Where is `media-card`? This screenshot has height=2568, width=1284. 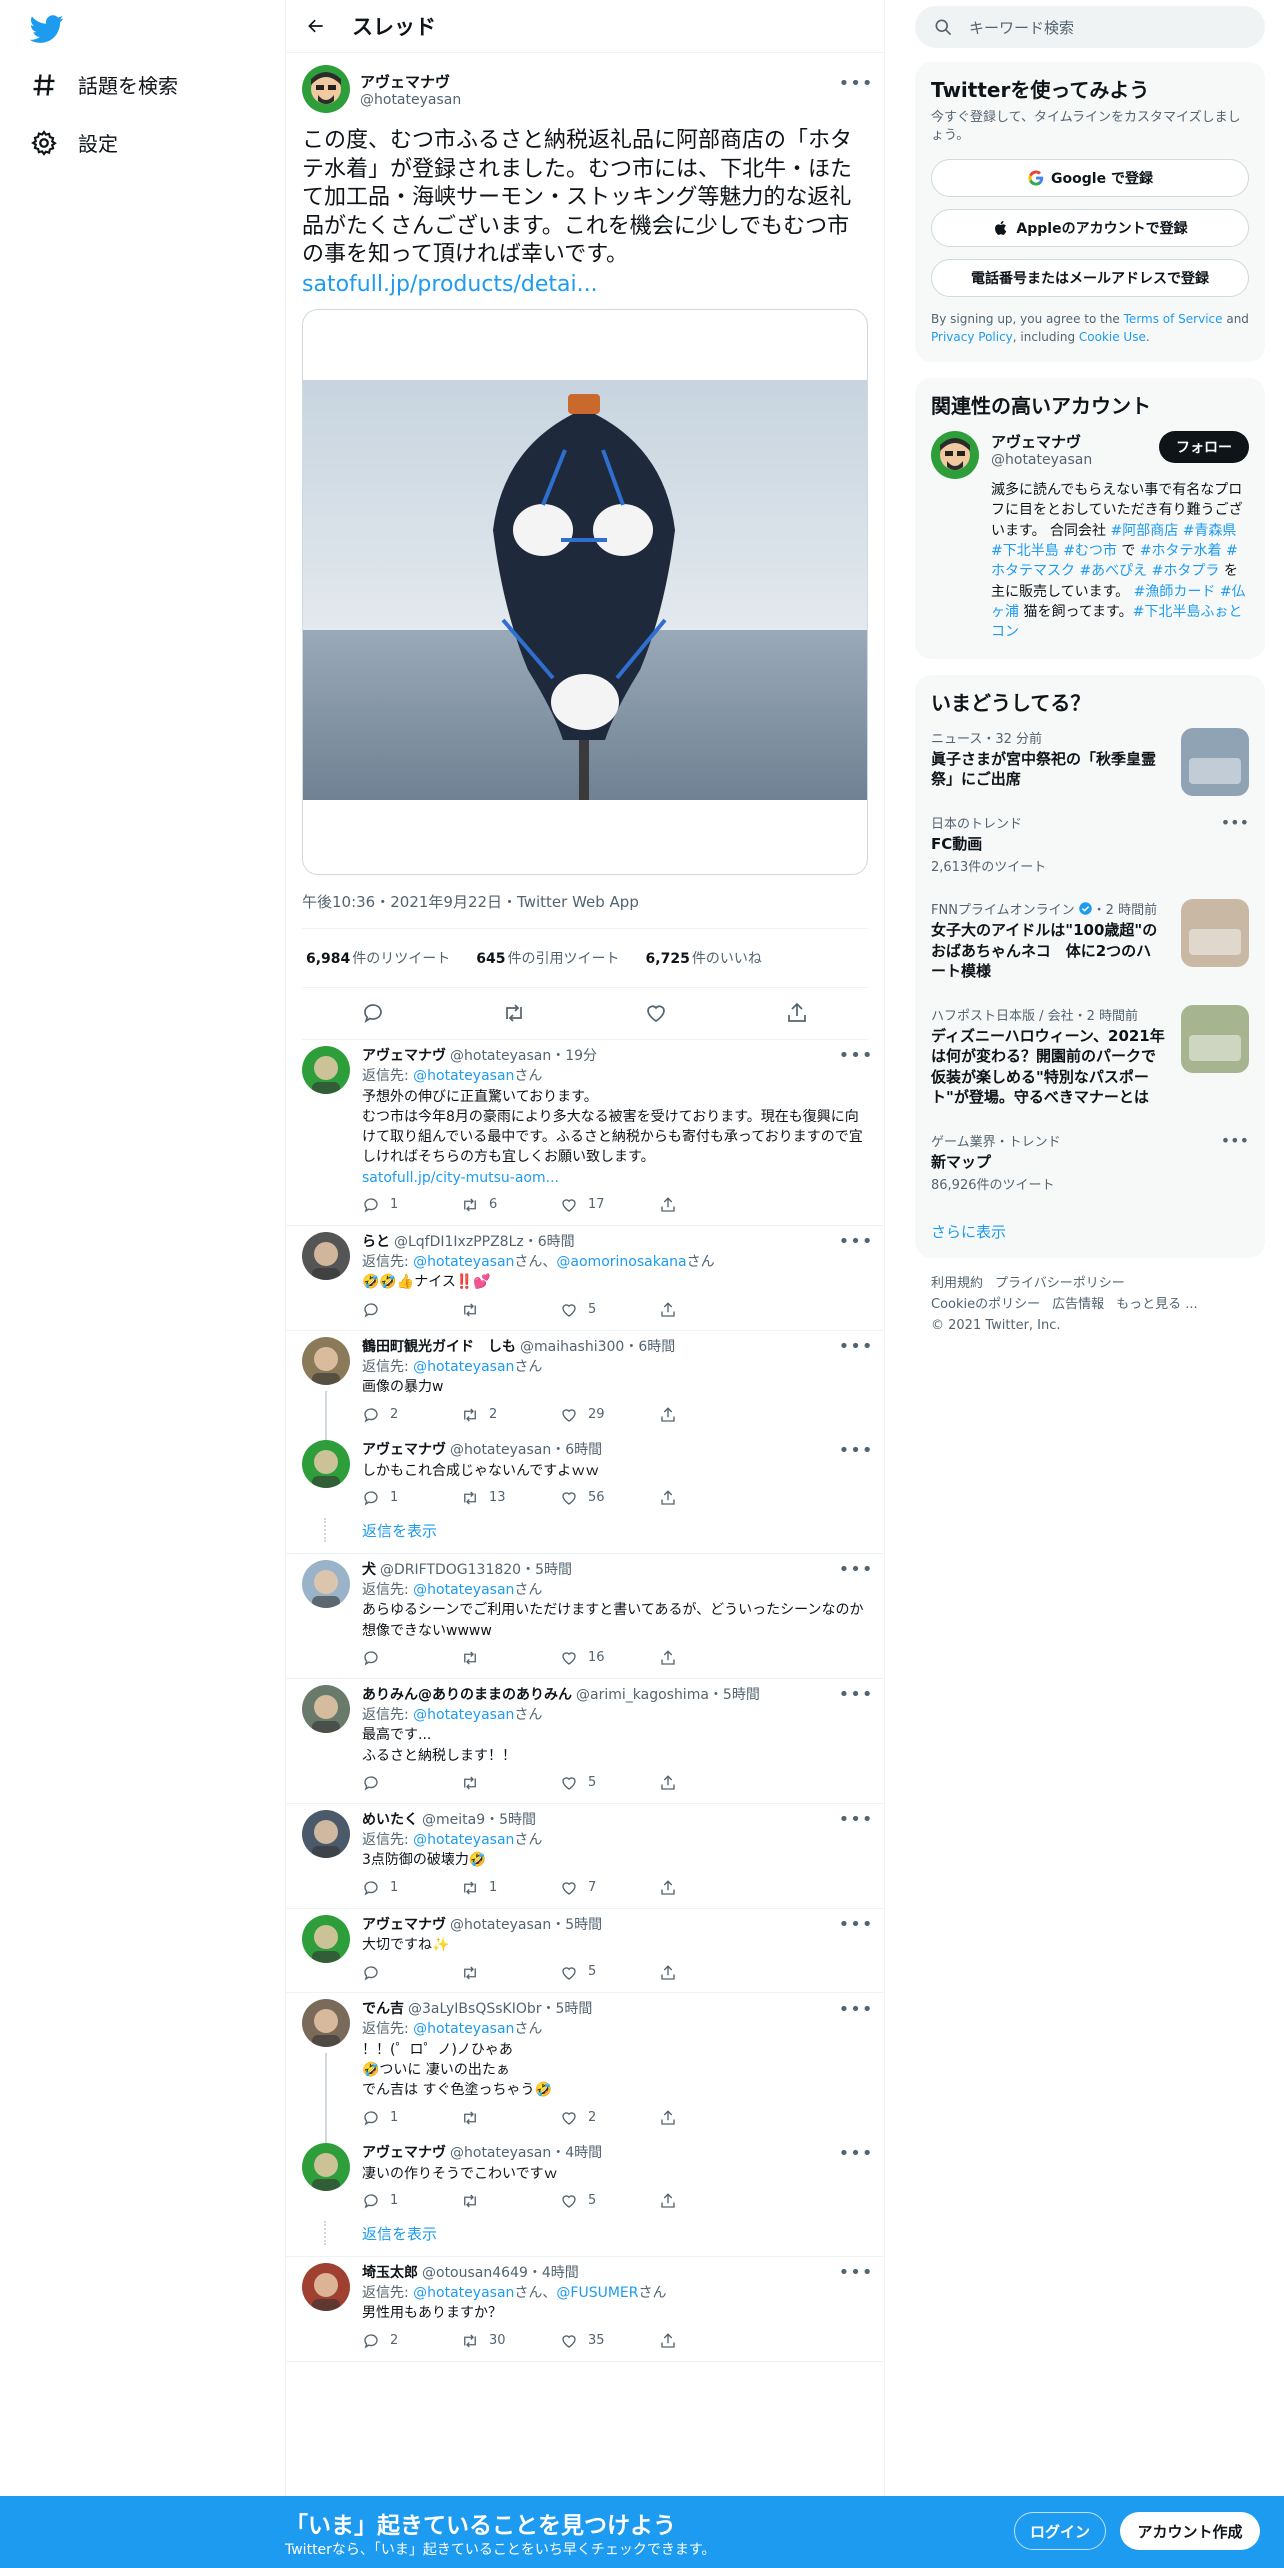
media-card is located at coordinates (585, 591).